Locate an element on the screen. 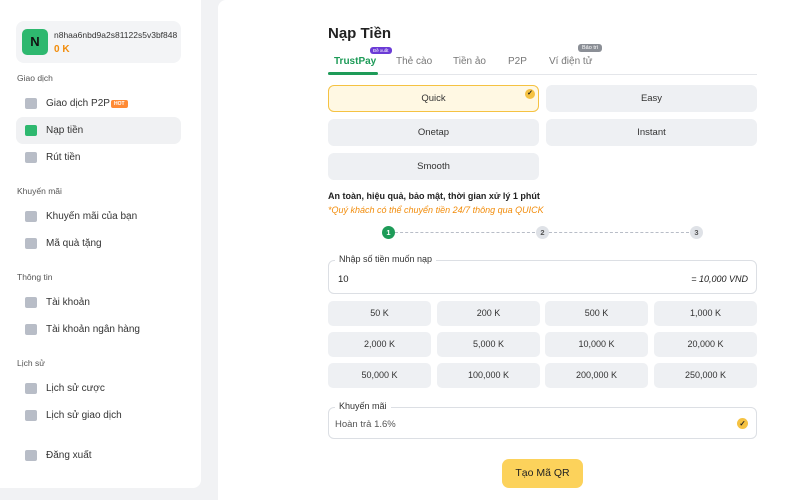  tabs-divider is located at coordinates (542, 74).